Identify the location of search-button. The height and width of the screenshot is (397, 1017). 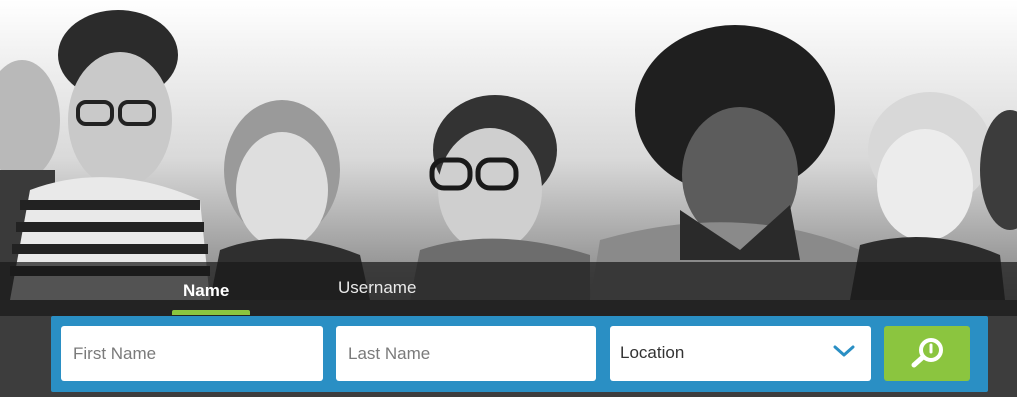
(927, 353).